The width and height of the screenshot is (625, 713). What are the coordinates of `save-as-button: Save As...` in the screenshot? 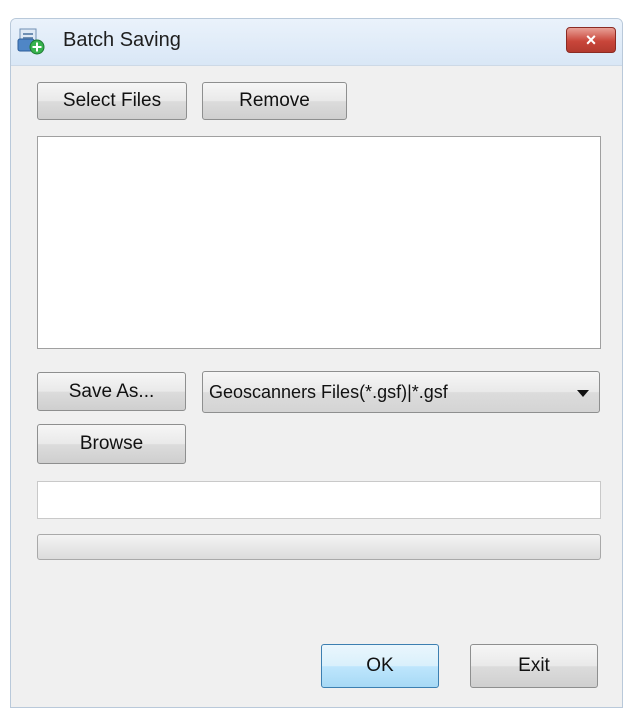 It's located at (111, 391).